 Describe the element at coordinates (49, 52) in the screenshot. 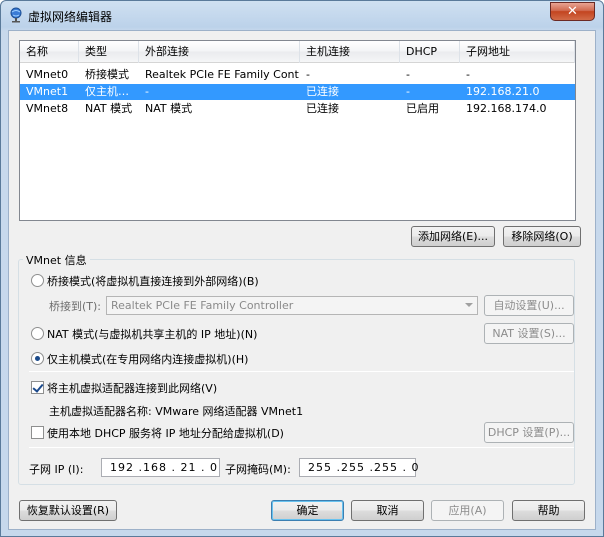

I see `column-header-name: 名称` at that location.